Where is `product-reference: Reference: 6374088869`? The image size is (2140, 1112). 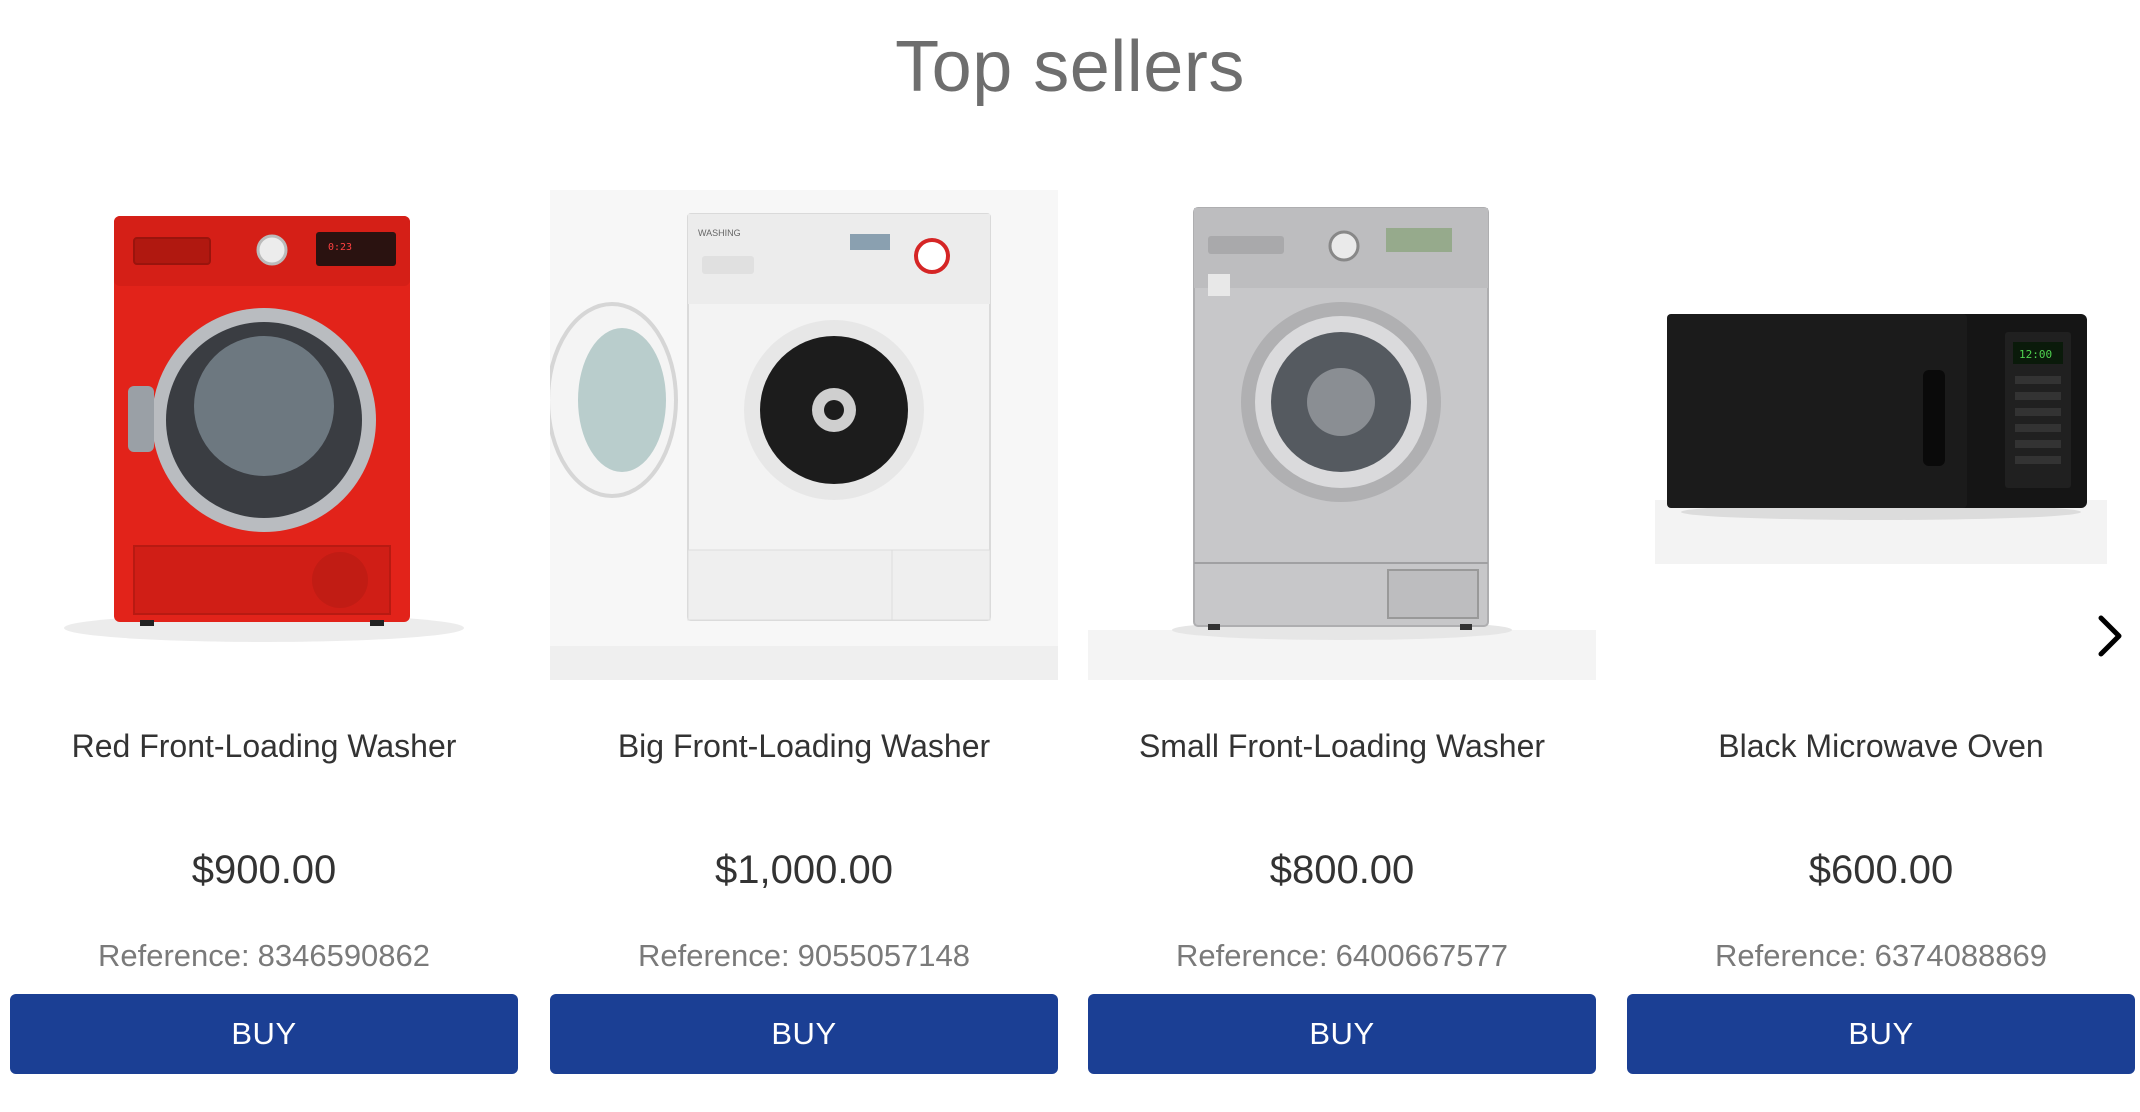
product-reference: Reference: 6374088869 is located at coordinates (1881, 956).